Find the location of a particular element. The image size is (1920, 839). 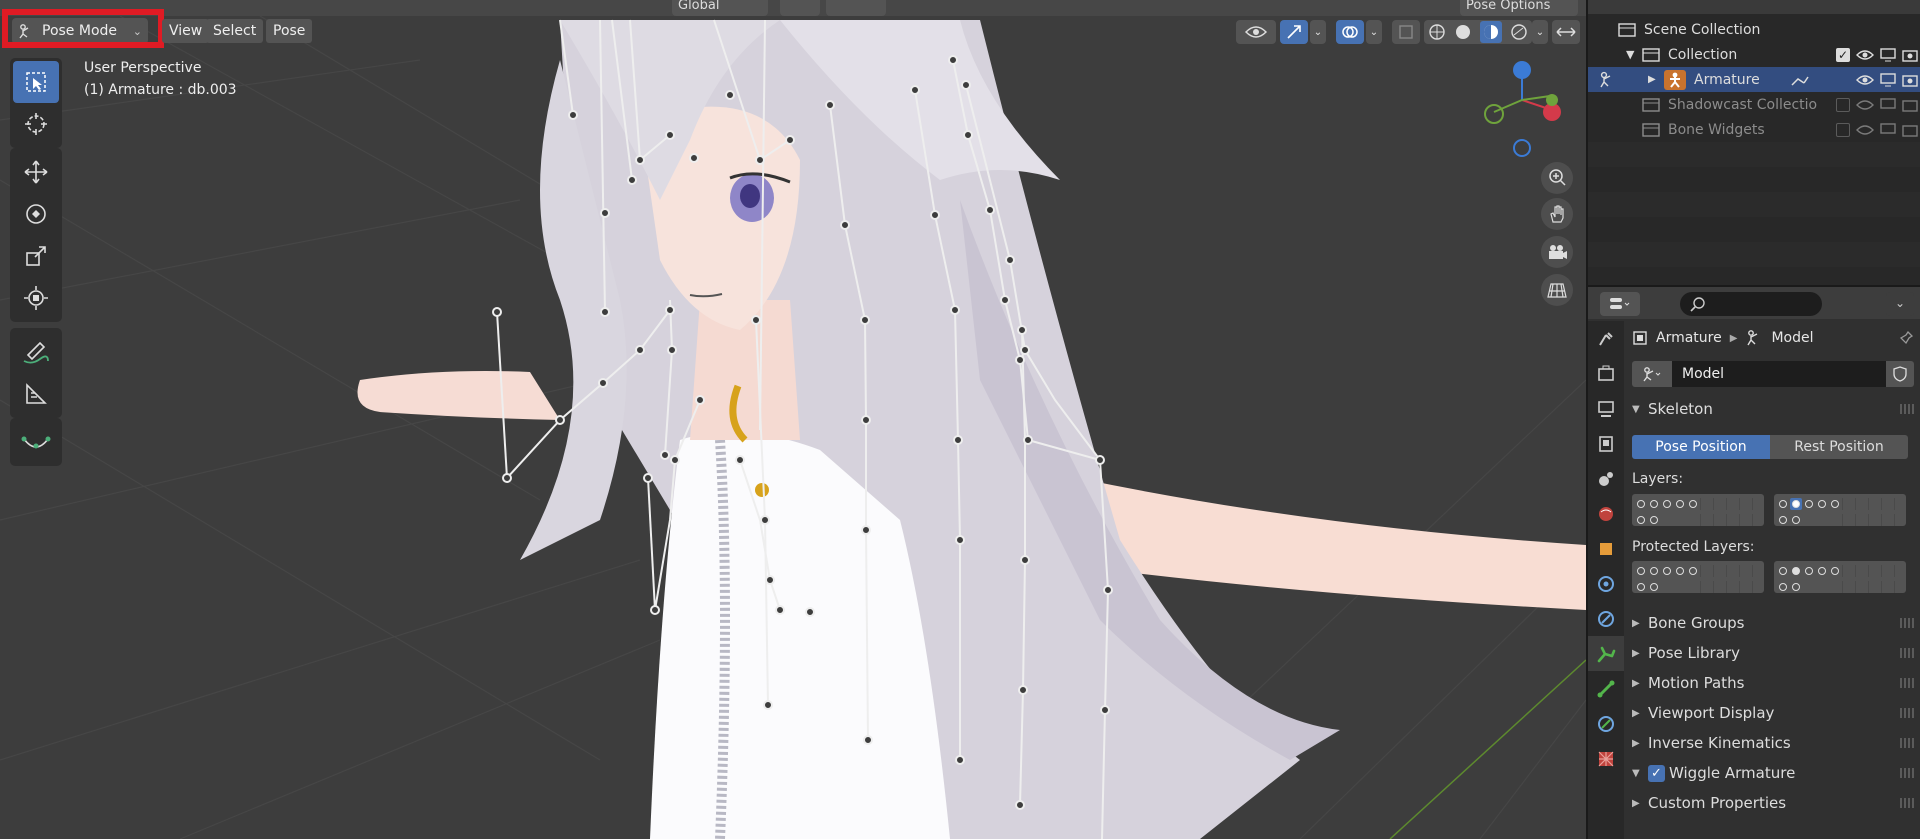

tab-modifiers is located at coordinates (1606, 583).